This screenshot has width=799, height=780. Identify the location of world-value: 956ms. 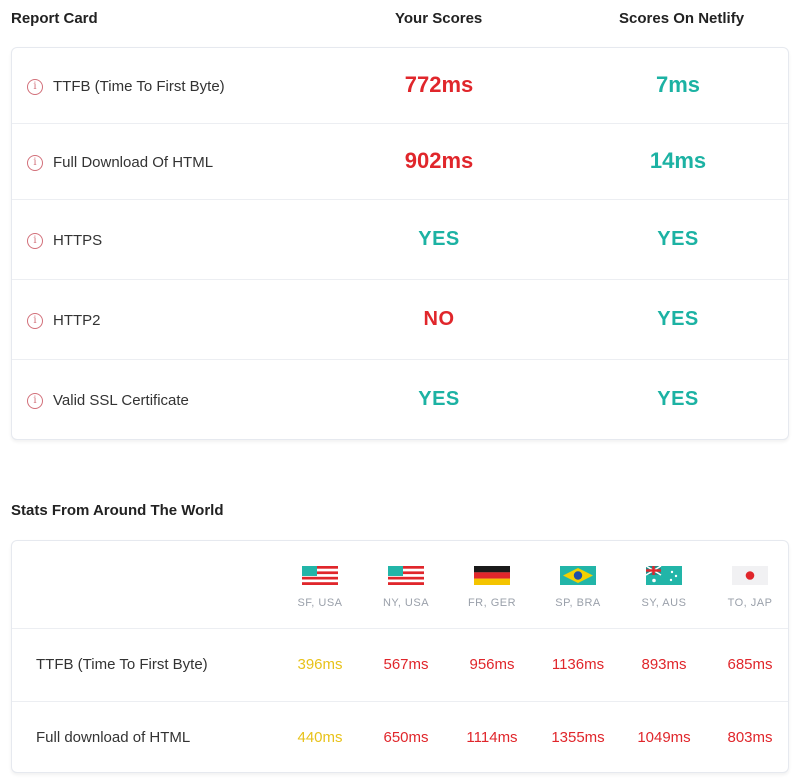
(492, 664).